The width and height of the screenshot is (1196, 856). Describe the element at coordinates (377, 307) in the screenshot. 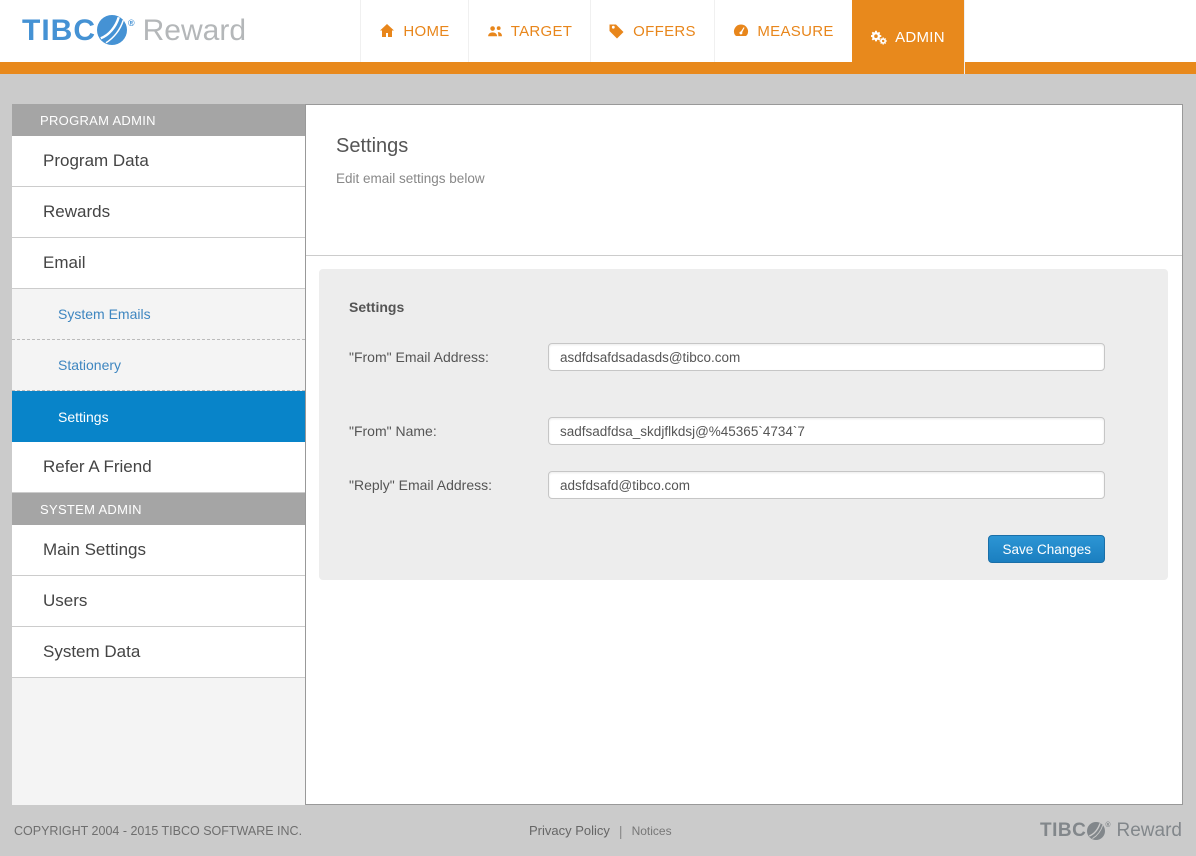

I see `form-heading: Settings` at that location.